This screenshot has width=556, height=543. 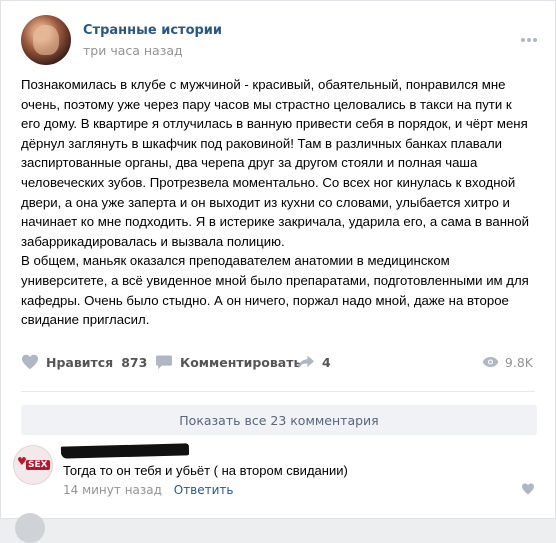 What do you see at coordinates (152, 30) in the screenshot?
I see `group-name-link: Странные истории` at bounding box center [152, 30].